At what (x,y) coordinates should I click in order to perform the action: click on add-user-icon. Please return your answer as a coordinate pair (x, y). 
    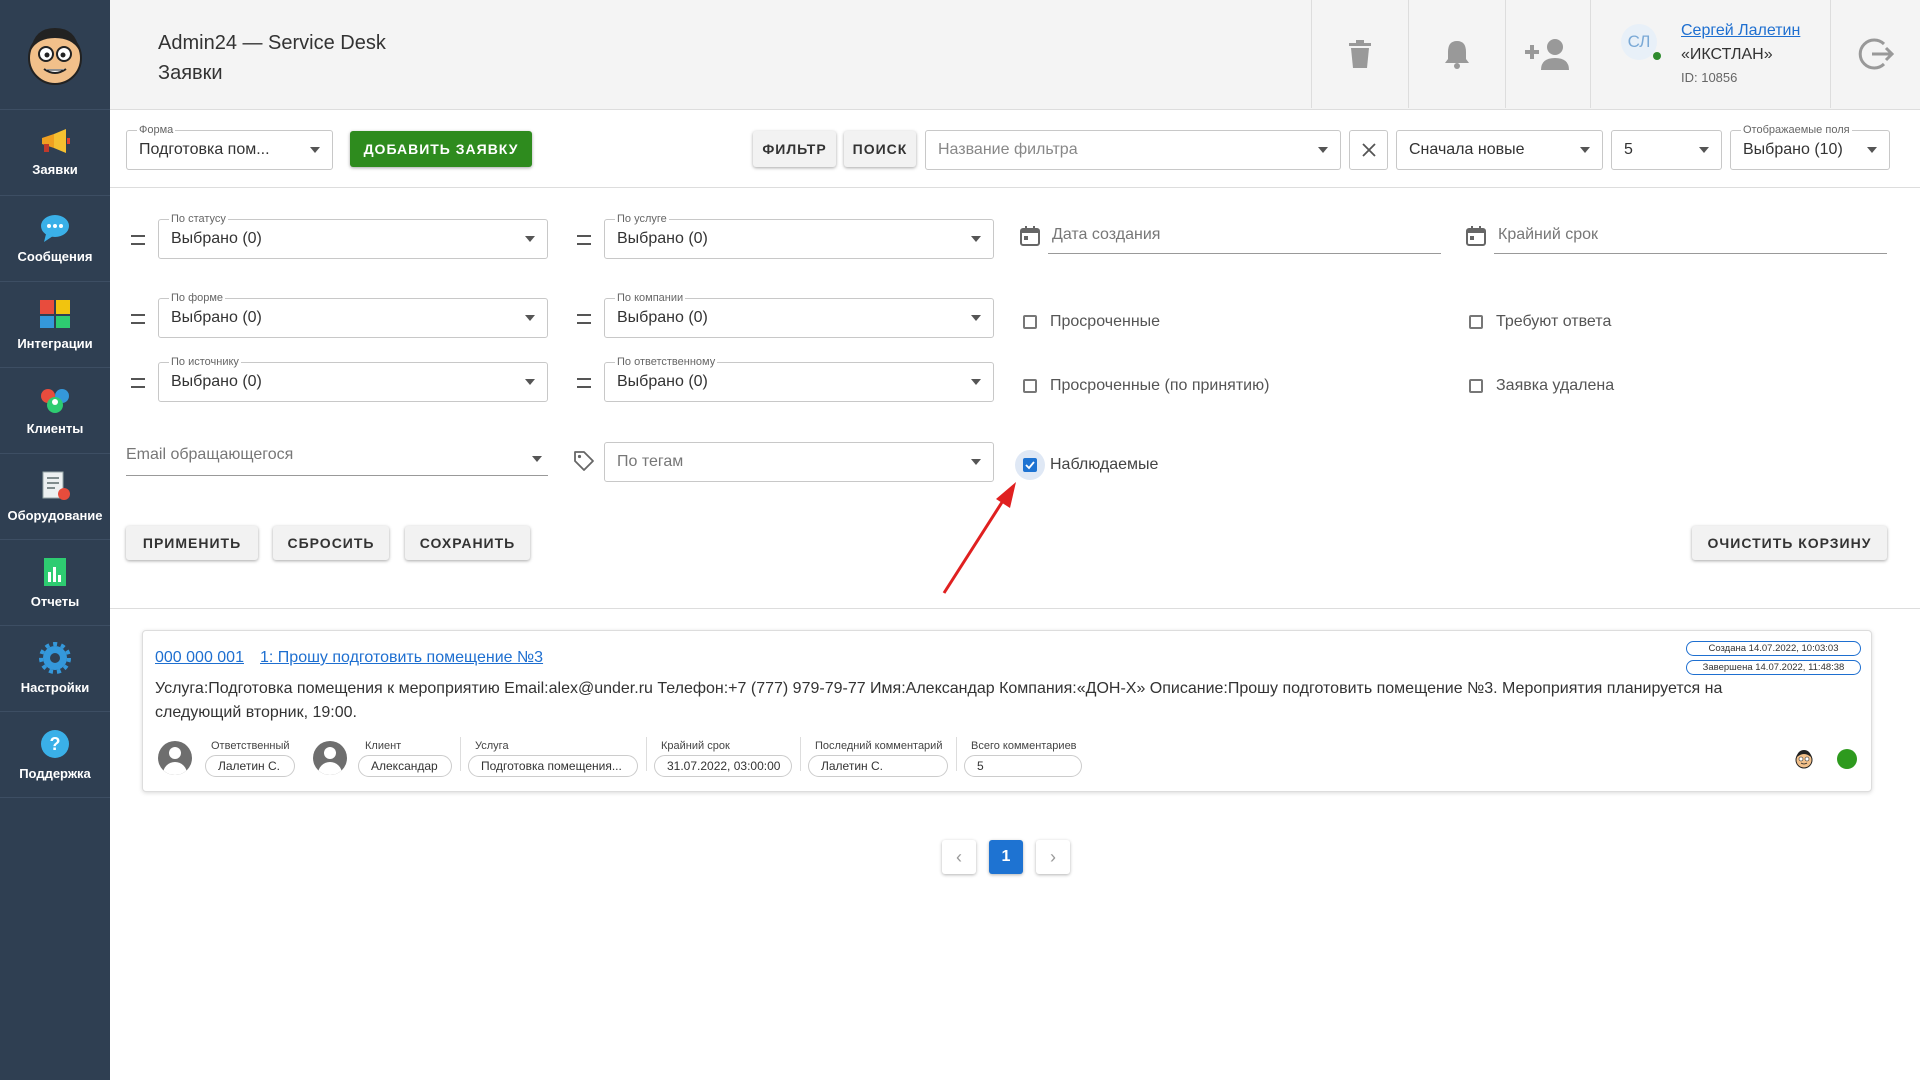
    Looking at the image, I should click on (1547, 54).